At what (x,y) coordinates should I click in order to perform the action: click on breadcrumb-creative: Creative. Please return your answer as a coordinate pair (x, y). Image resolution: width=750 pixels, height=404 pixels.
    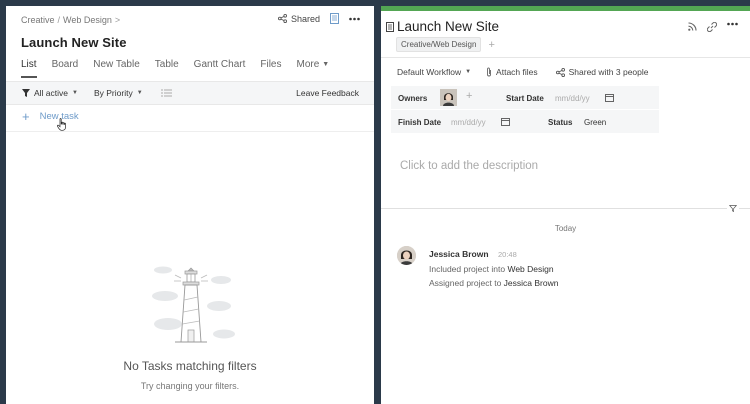
    Looking at the image, I should click on (38, 20).